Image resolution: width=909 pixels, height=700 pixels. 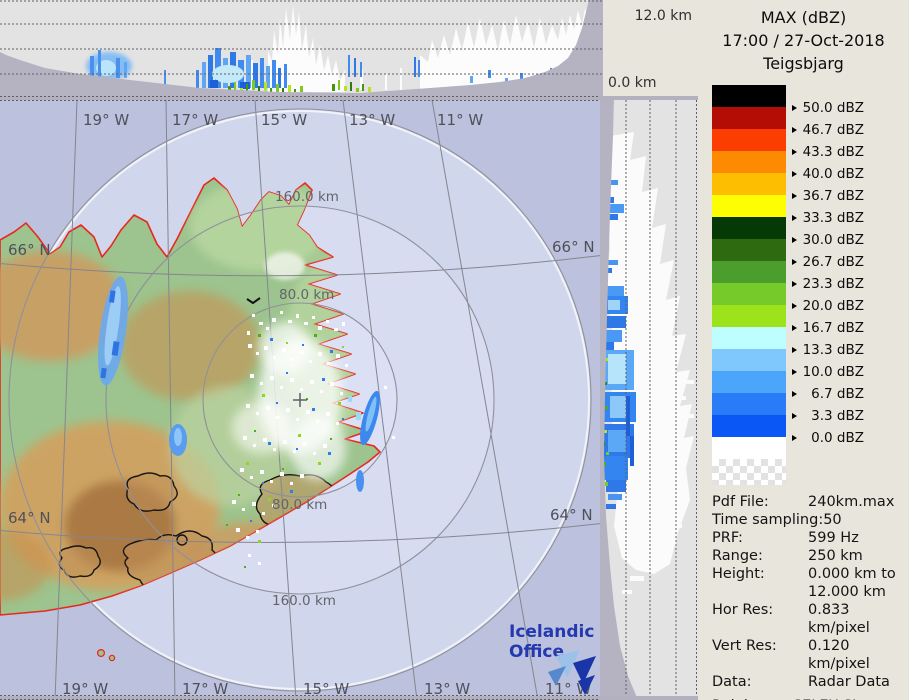 What do you see at coordinates (737, 556) in the screenshot?
I see `meta-label: Range:` at bounding box center [737, 556].